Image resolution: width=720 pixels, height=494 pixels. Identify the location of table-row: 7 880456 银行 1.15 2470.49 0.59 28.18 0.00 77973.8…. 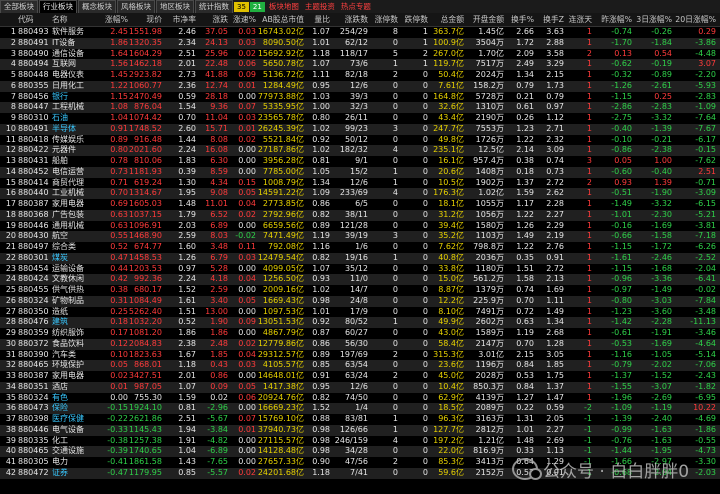
(360, 97).